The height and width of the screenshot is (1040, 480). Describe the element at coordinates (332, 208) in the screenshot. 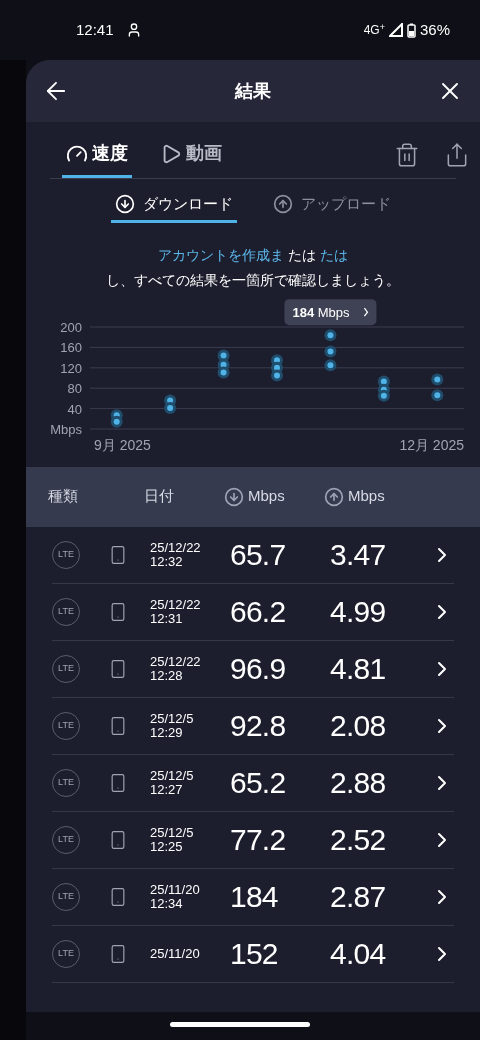

I see `direction-tab: アップロード` at that location.